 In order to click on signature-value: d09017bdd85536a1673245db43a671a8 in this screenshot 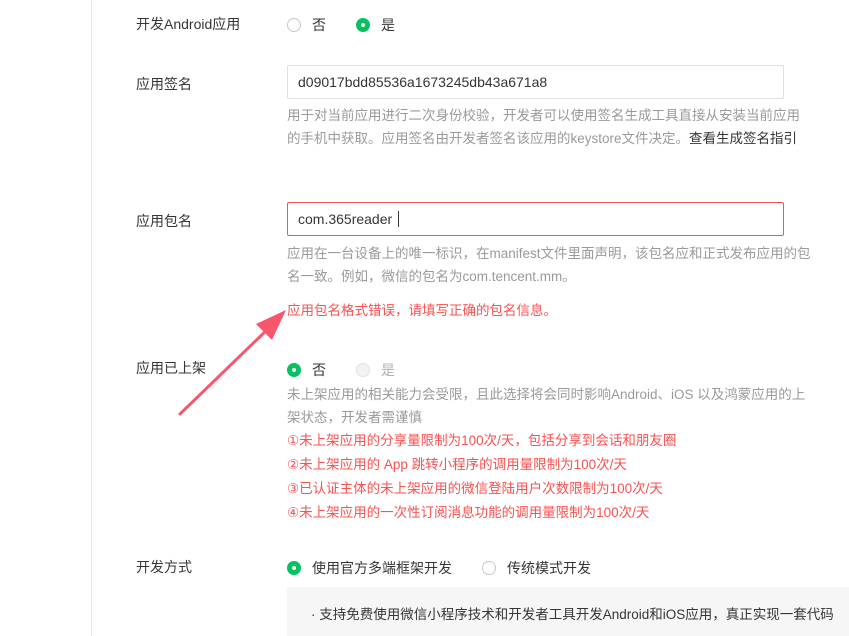, I will do `click(423, 82)`.